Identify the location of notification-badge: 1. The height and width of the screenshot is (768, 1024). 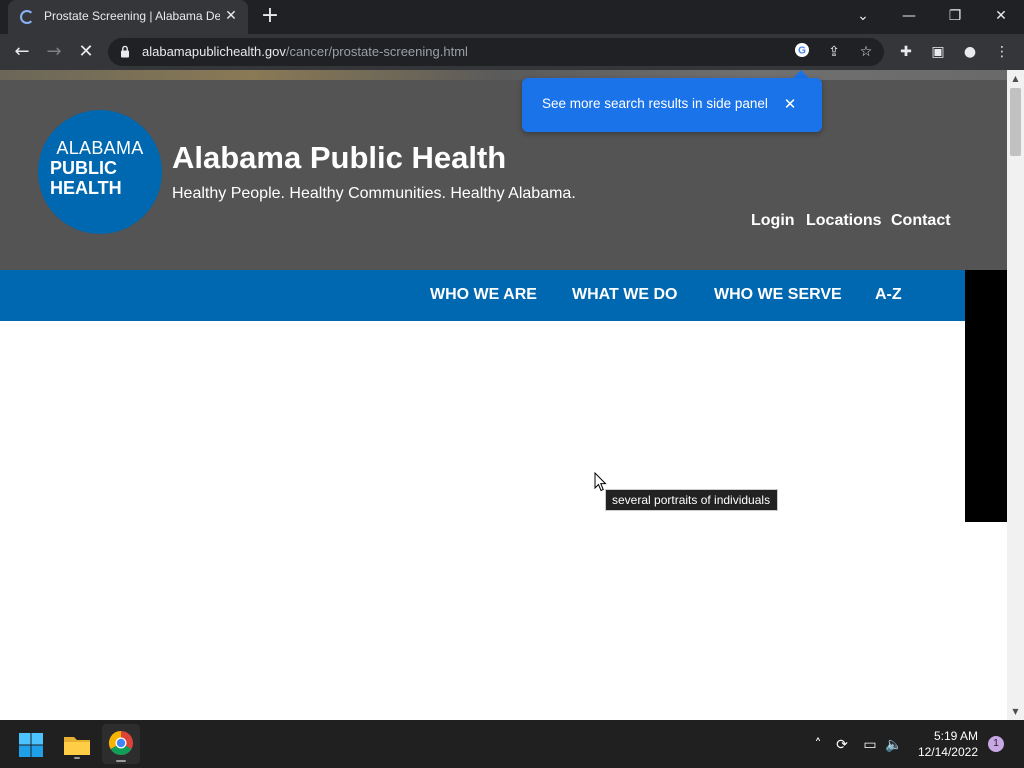
(996, 744).